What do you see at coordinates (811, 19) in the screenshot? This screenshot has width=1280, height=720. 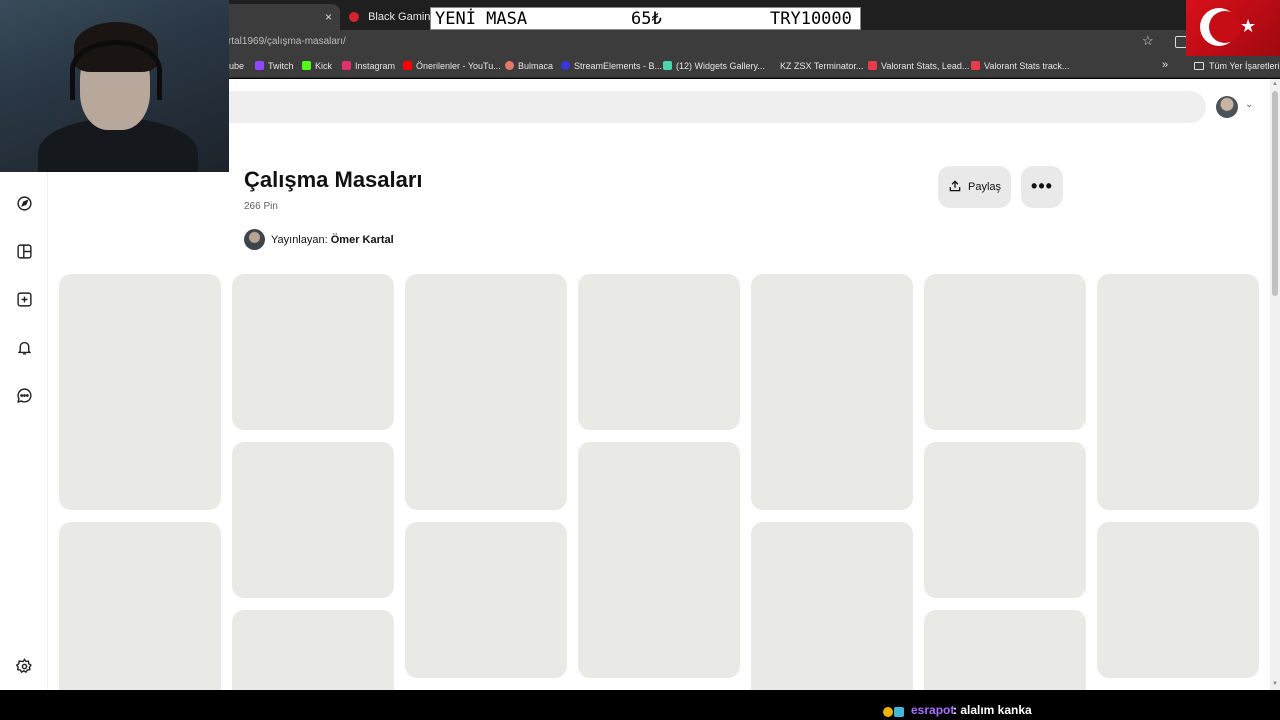 I see `banner-goal: TRY10000` at bounding box center [811, 19].